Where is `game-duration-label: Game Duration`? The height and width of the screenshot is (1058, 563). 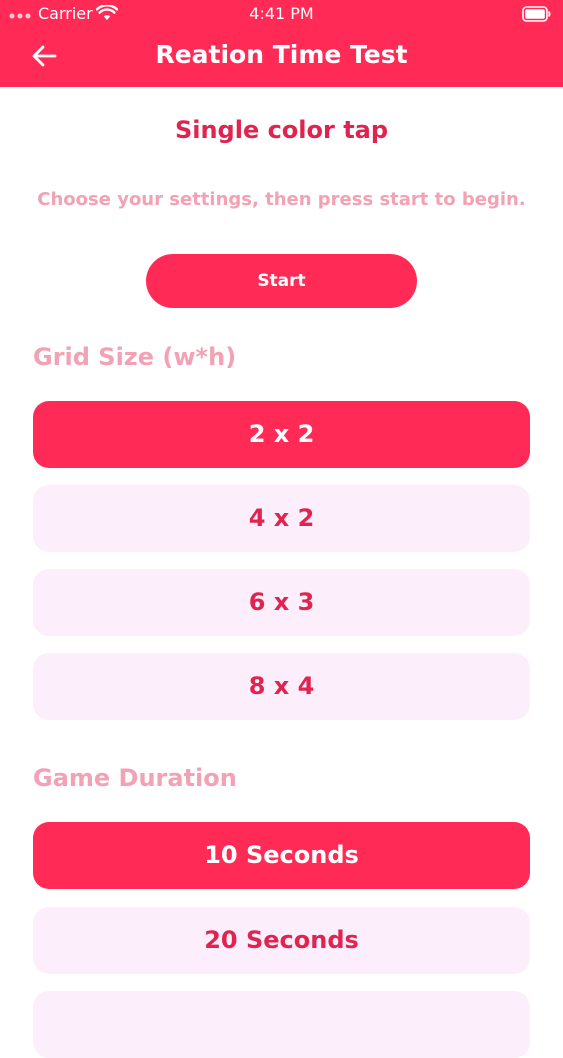
game-duration-label: Game Duration is located at coordinates (135, 778).